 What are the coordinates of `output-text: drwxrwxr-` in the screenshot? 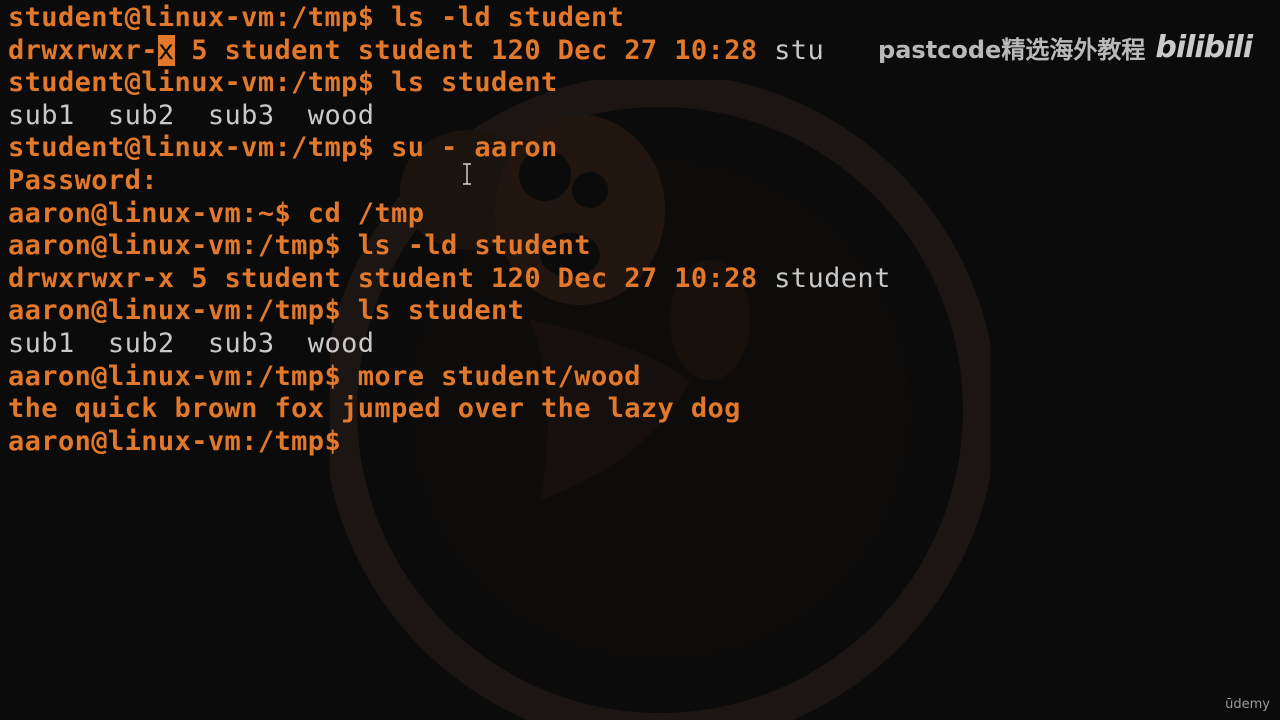 It's located at (83, 50).